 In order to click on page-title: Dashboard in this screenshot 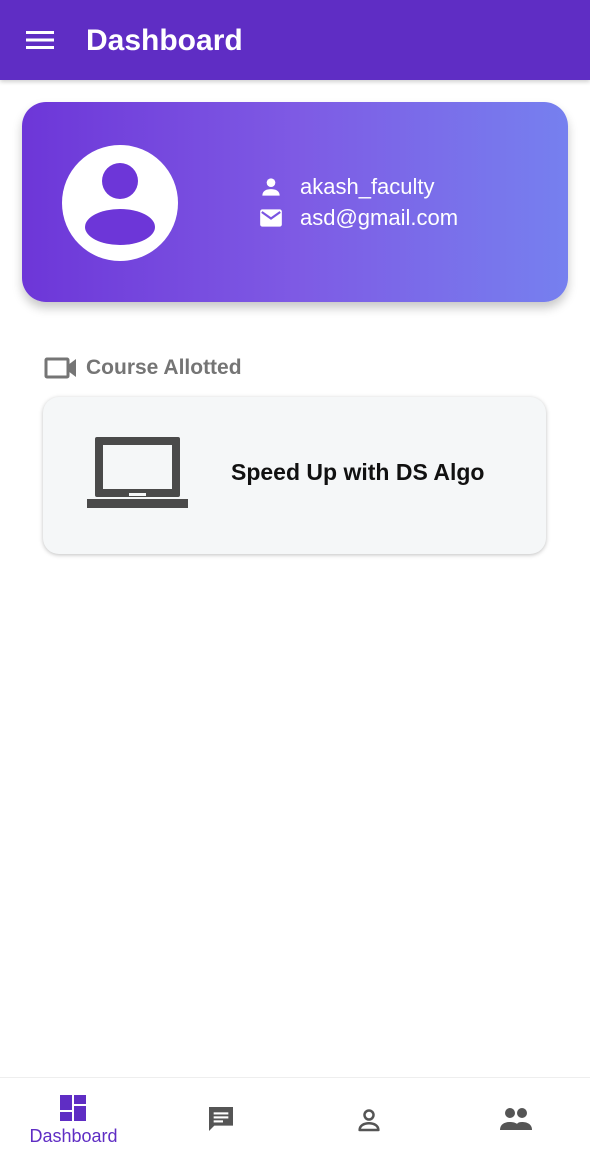, I will do `click(164, 40)`.